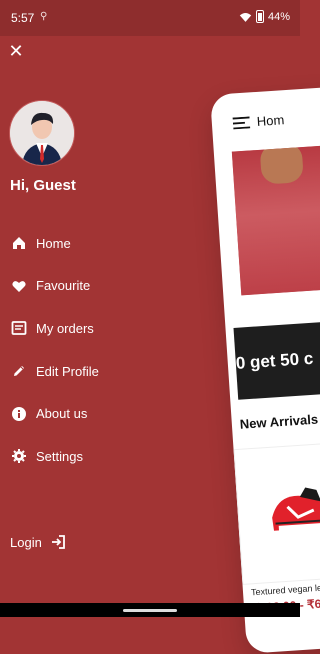  I want to click on login-label: Login, so click(26, 542).